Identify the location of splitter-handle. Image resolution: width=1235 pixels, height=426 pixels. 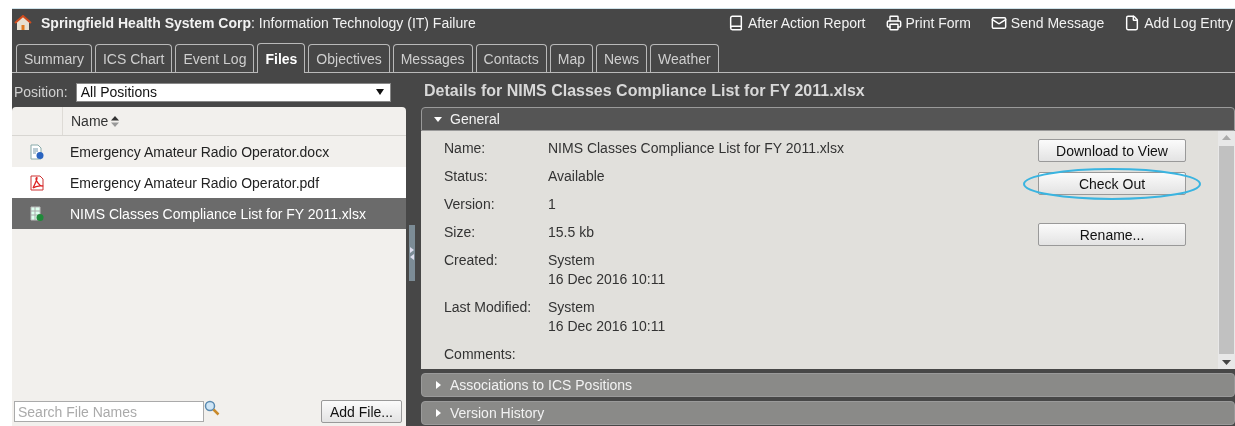
(412, 253).